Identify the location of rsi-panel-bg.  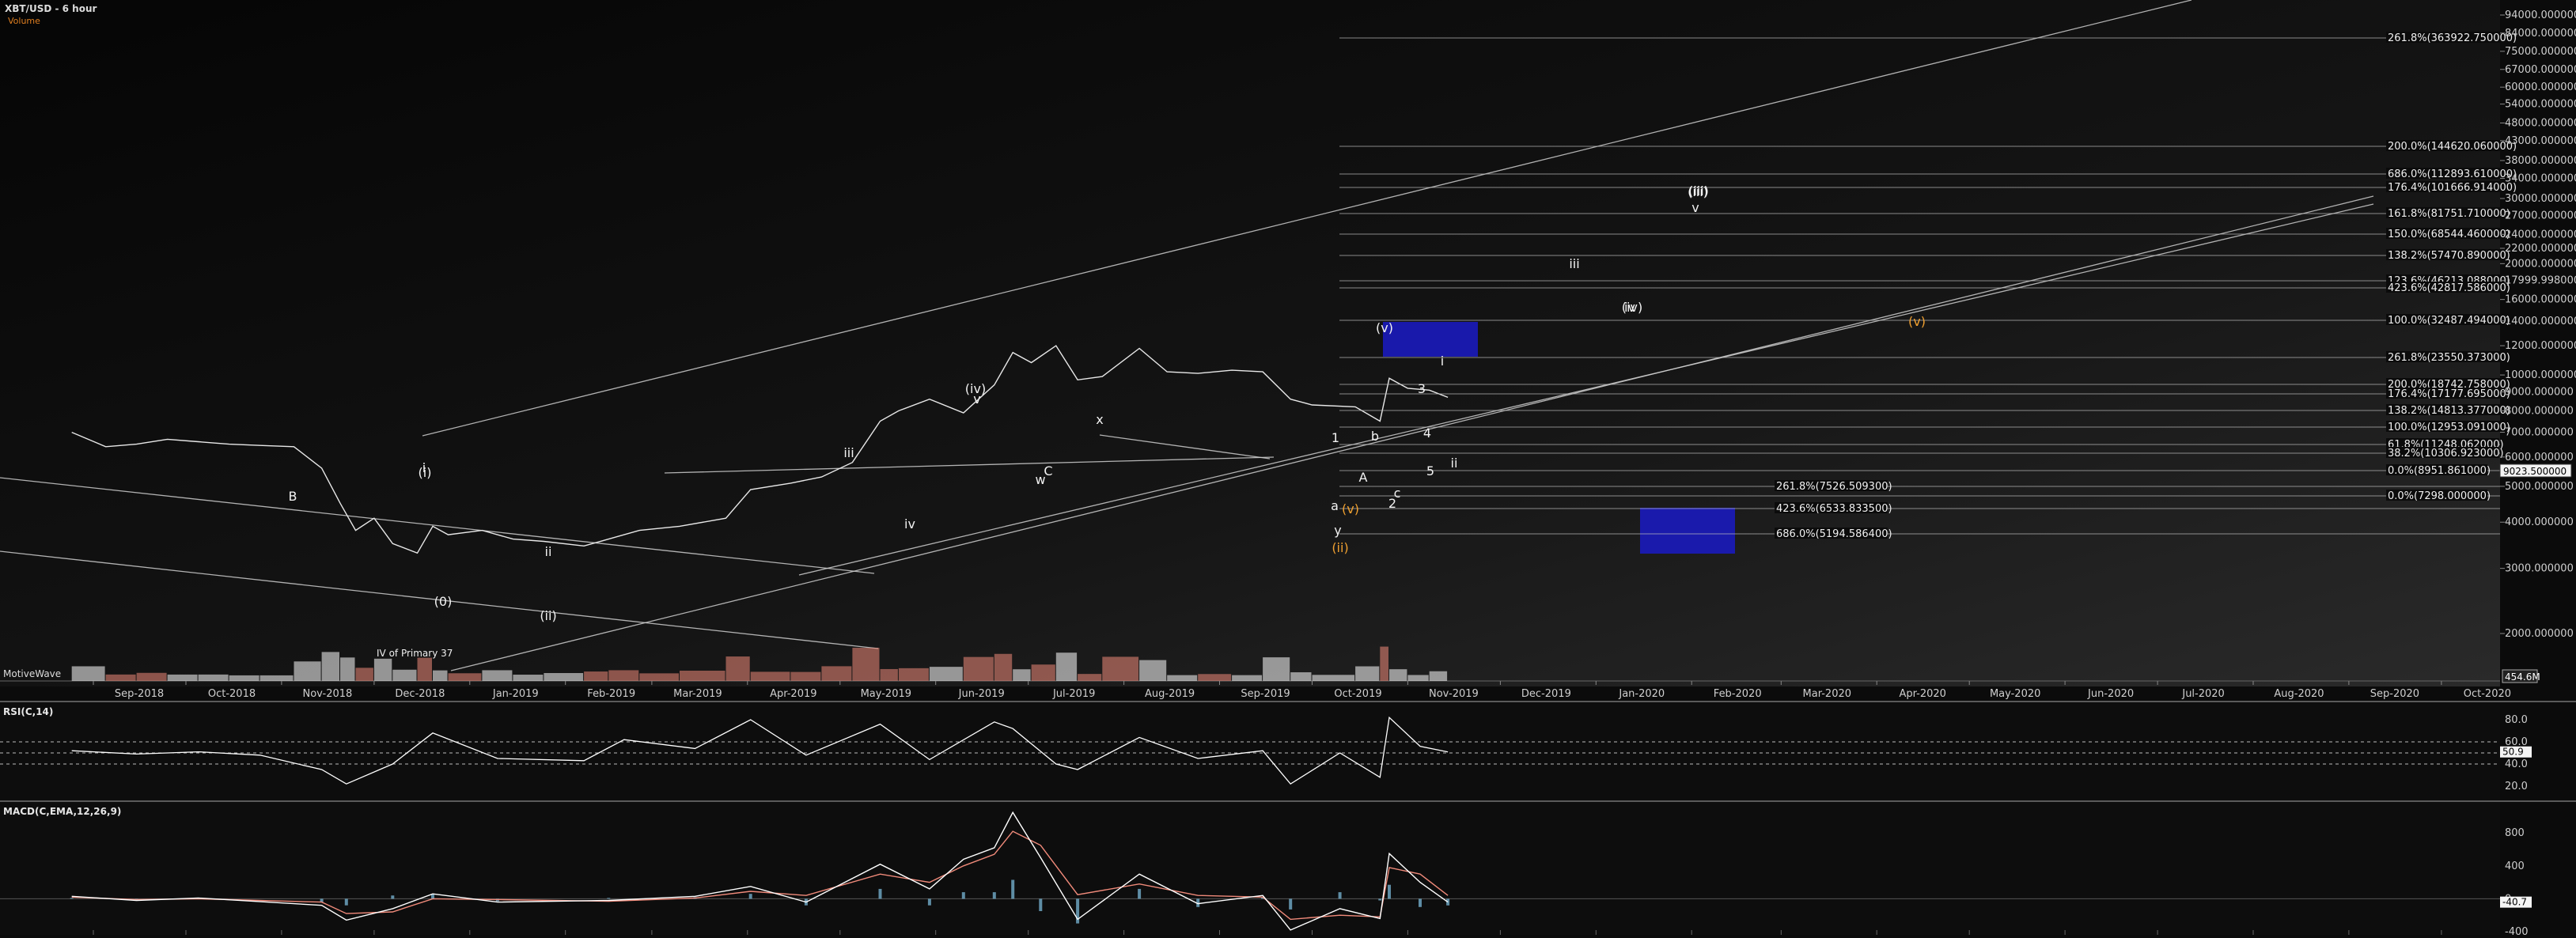
(1250, 751).